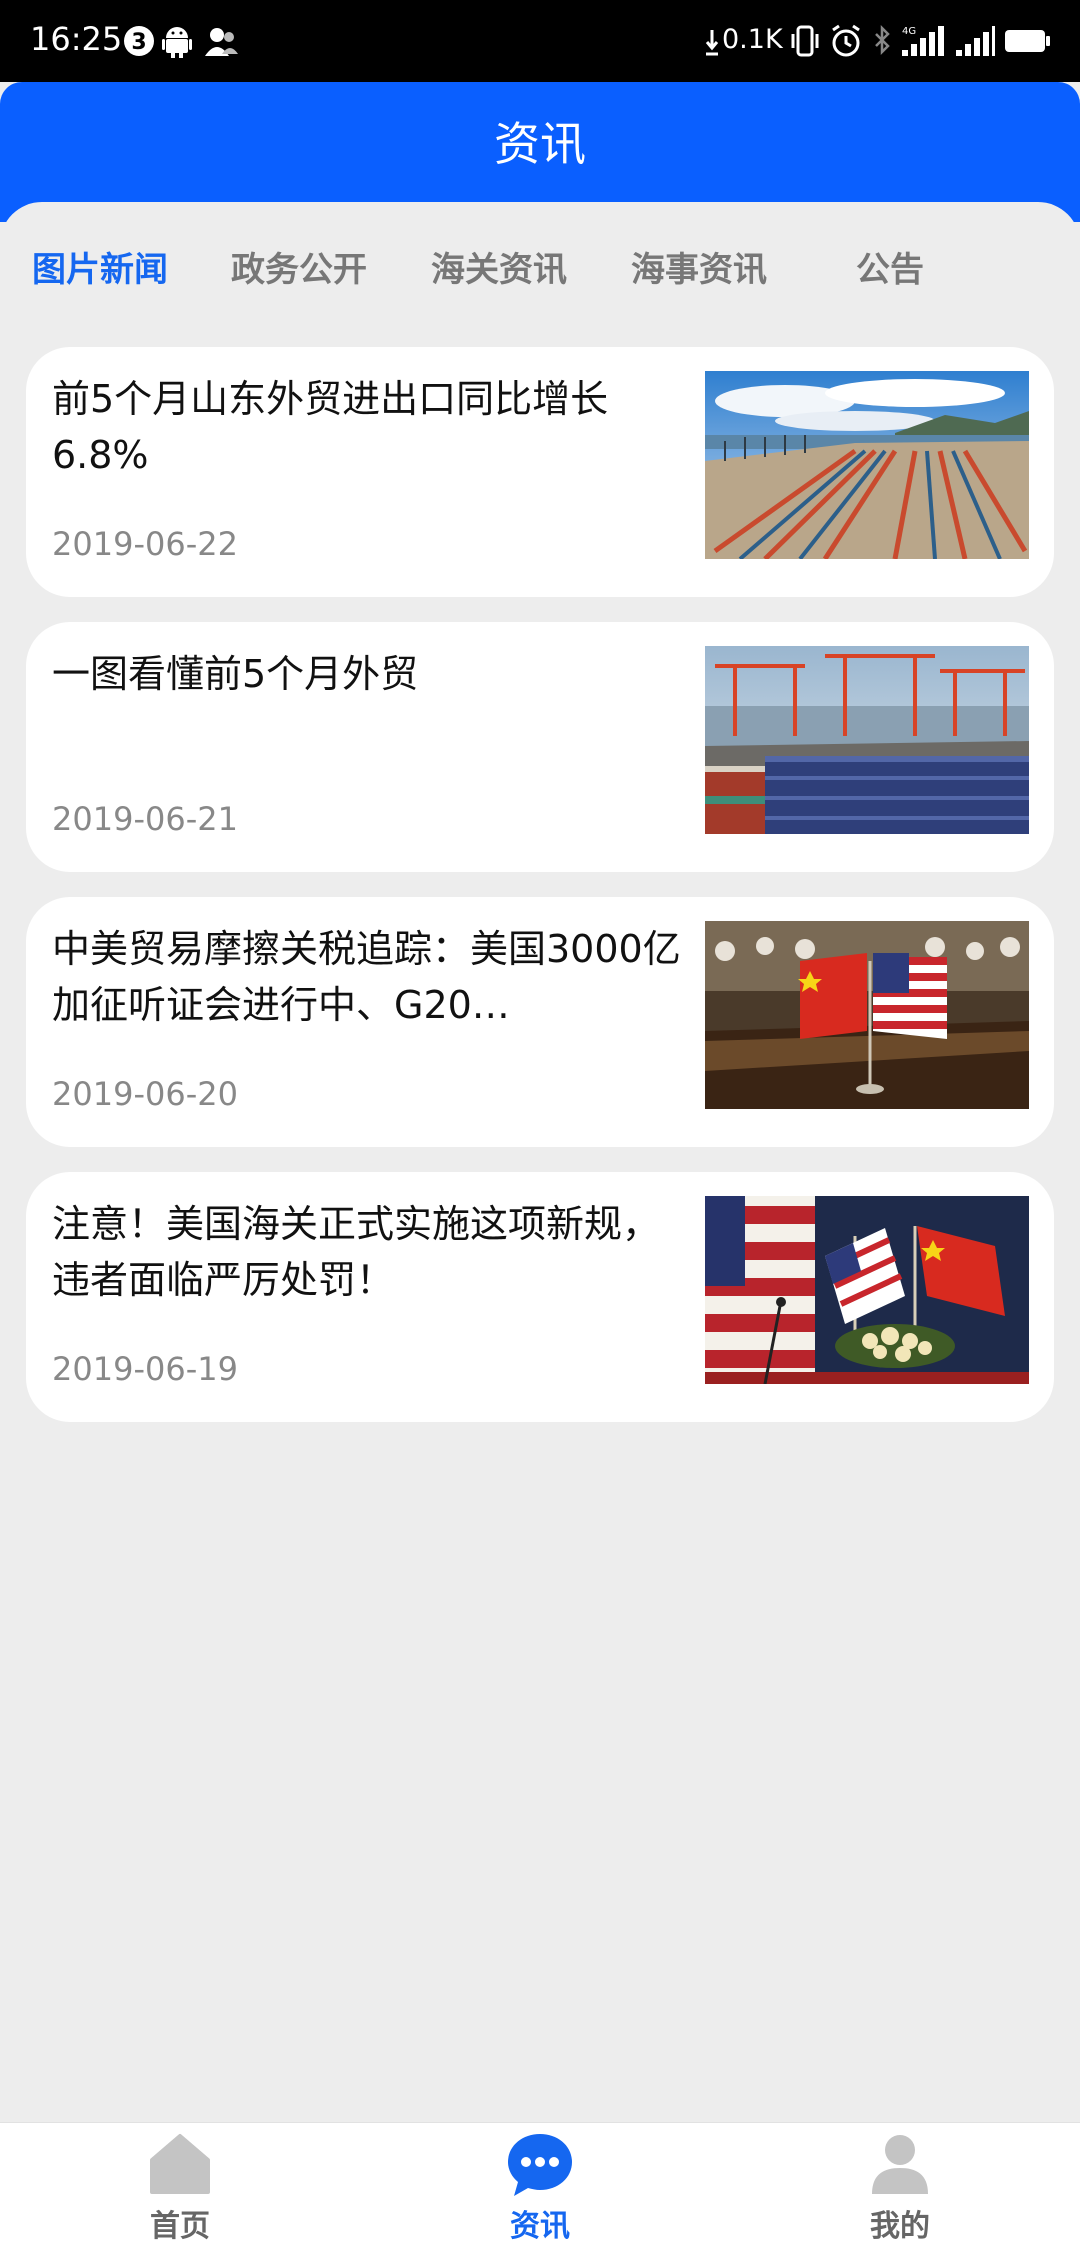  I want to click on nav-news-label: 资讯, so click(540, 2225).